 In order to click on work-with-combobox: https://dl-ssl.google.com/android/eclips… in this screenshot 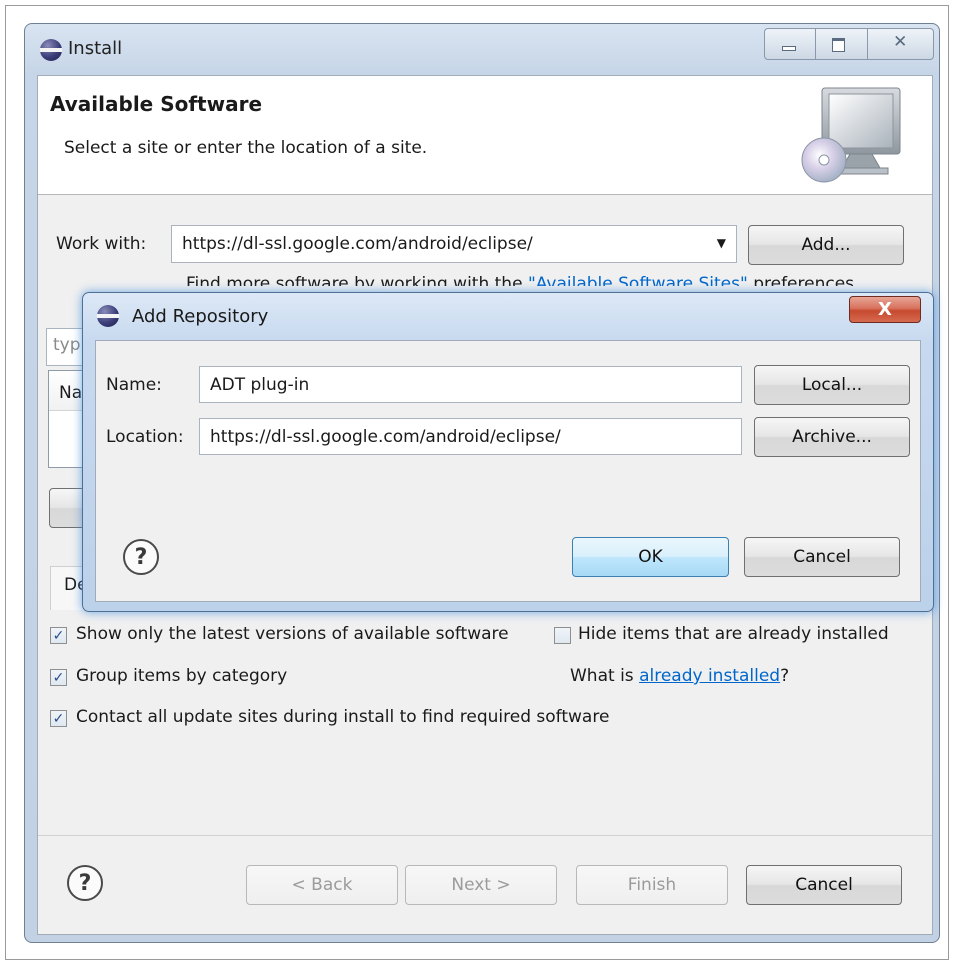, I will do `click(454, 244)`.